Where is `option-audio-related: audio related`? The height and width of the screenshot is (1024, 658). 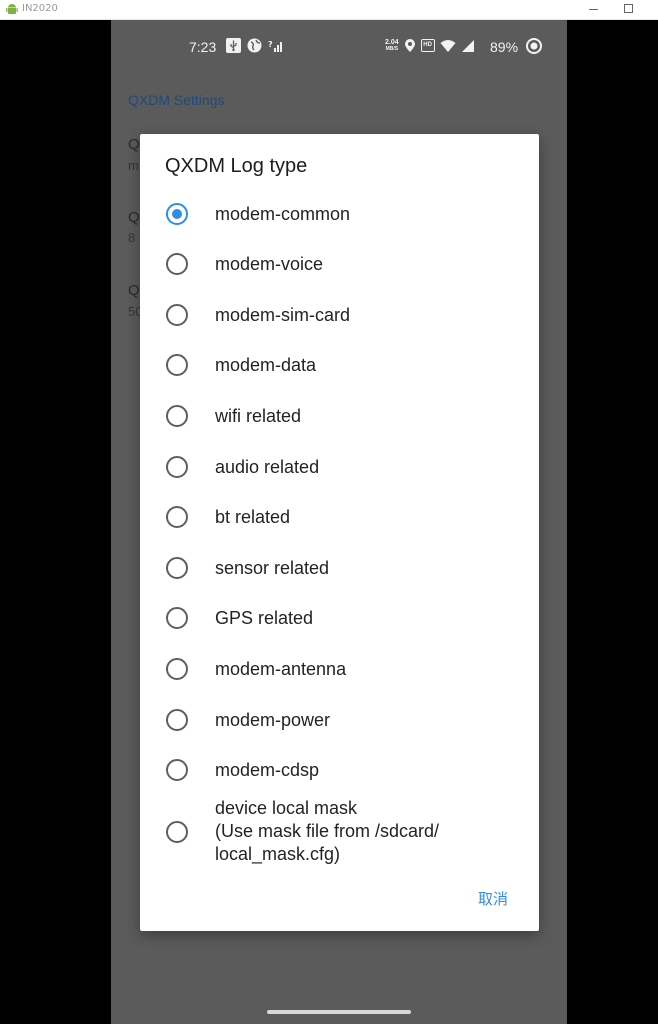 option-audio-related: audio related is located at coordinates (339, 467).